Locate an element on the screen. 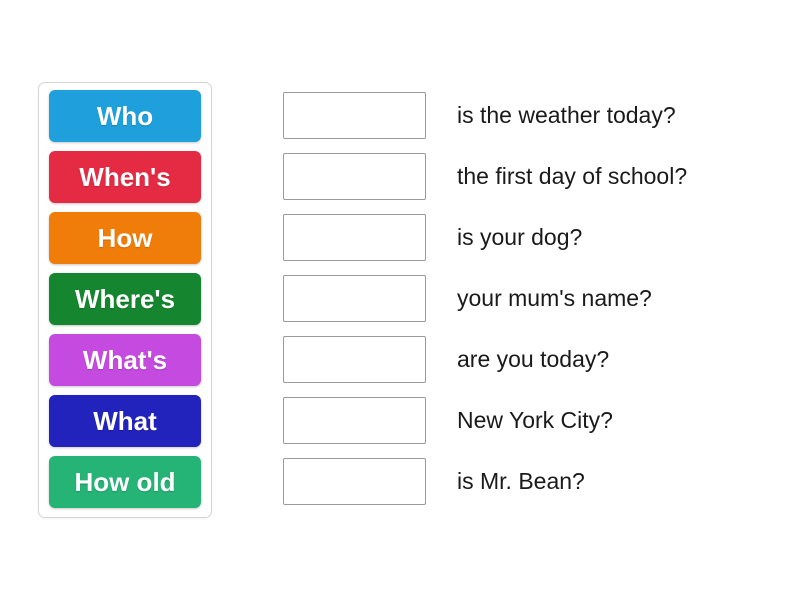  word-tile-label: Who is located at coordinates (125, 116).